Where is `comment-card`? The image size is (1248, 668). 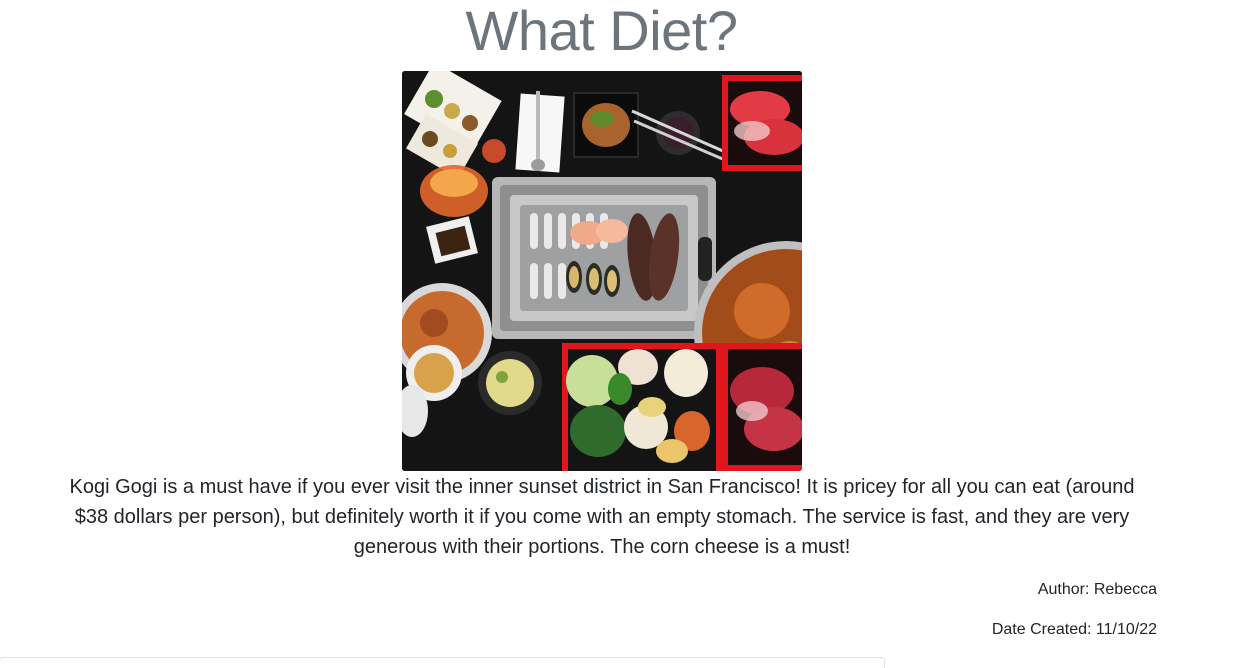
comment-card is located at coordinates (442, 662).